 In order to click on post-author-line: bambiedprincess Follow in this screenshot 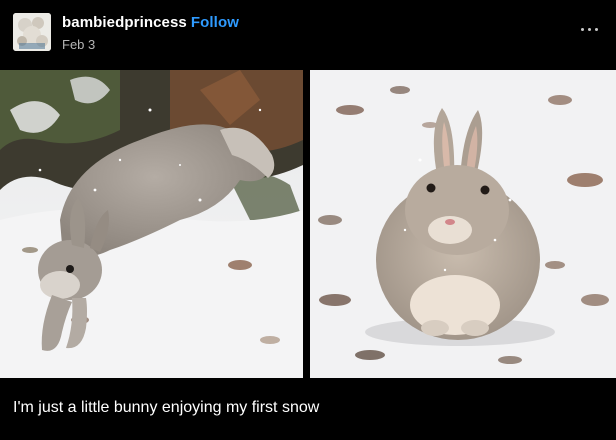, I will do `click(150, 22)`.